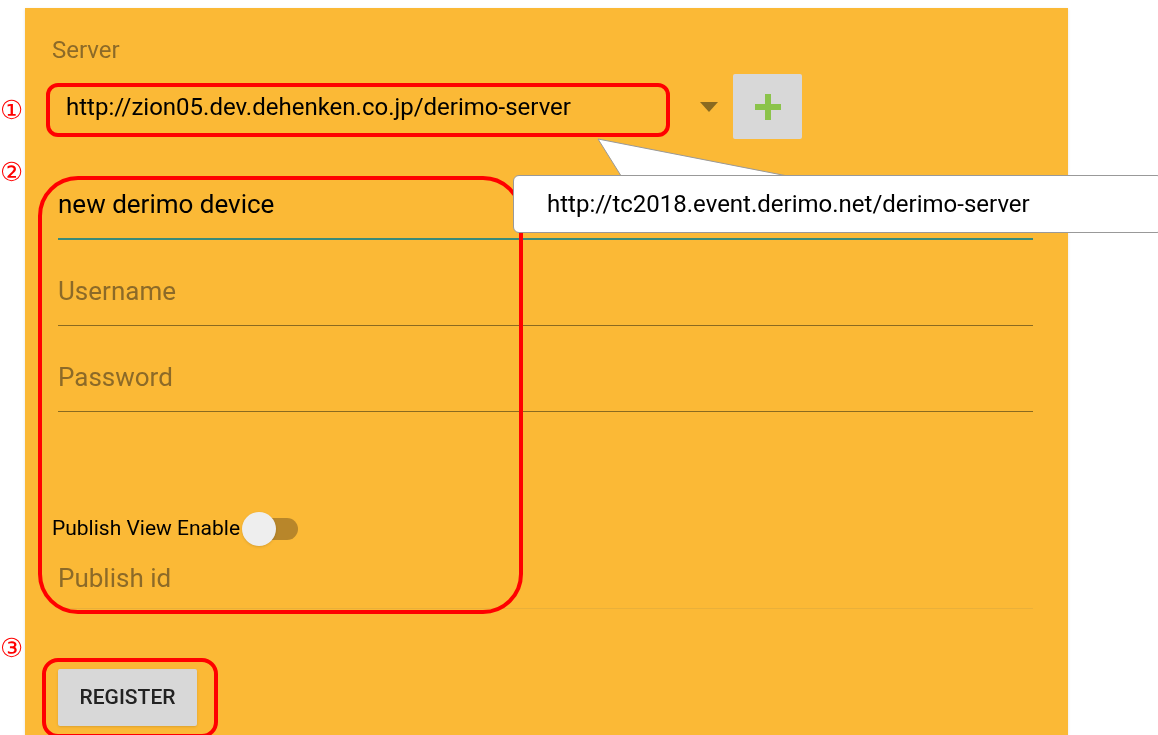  What do you see at coordinates (146, 529) in the screenshot?
I see `toggle-label: Publish View Enable` at bounding box center [146, 529].